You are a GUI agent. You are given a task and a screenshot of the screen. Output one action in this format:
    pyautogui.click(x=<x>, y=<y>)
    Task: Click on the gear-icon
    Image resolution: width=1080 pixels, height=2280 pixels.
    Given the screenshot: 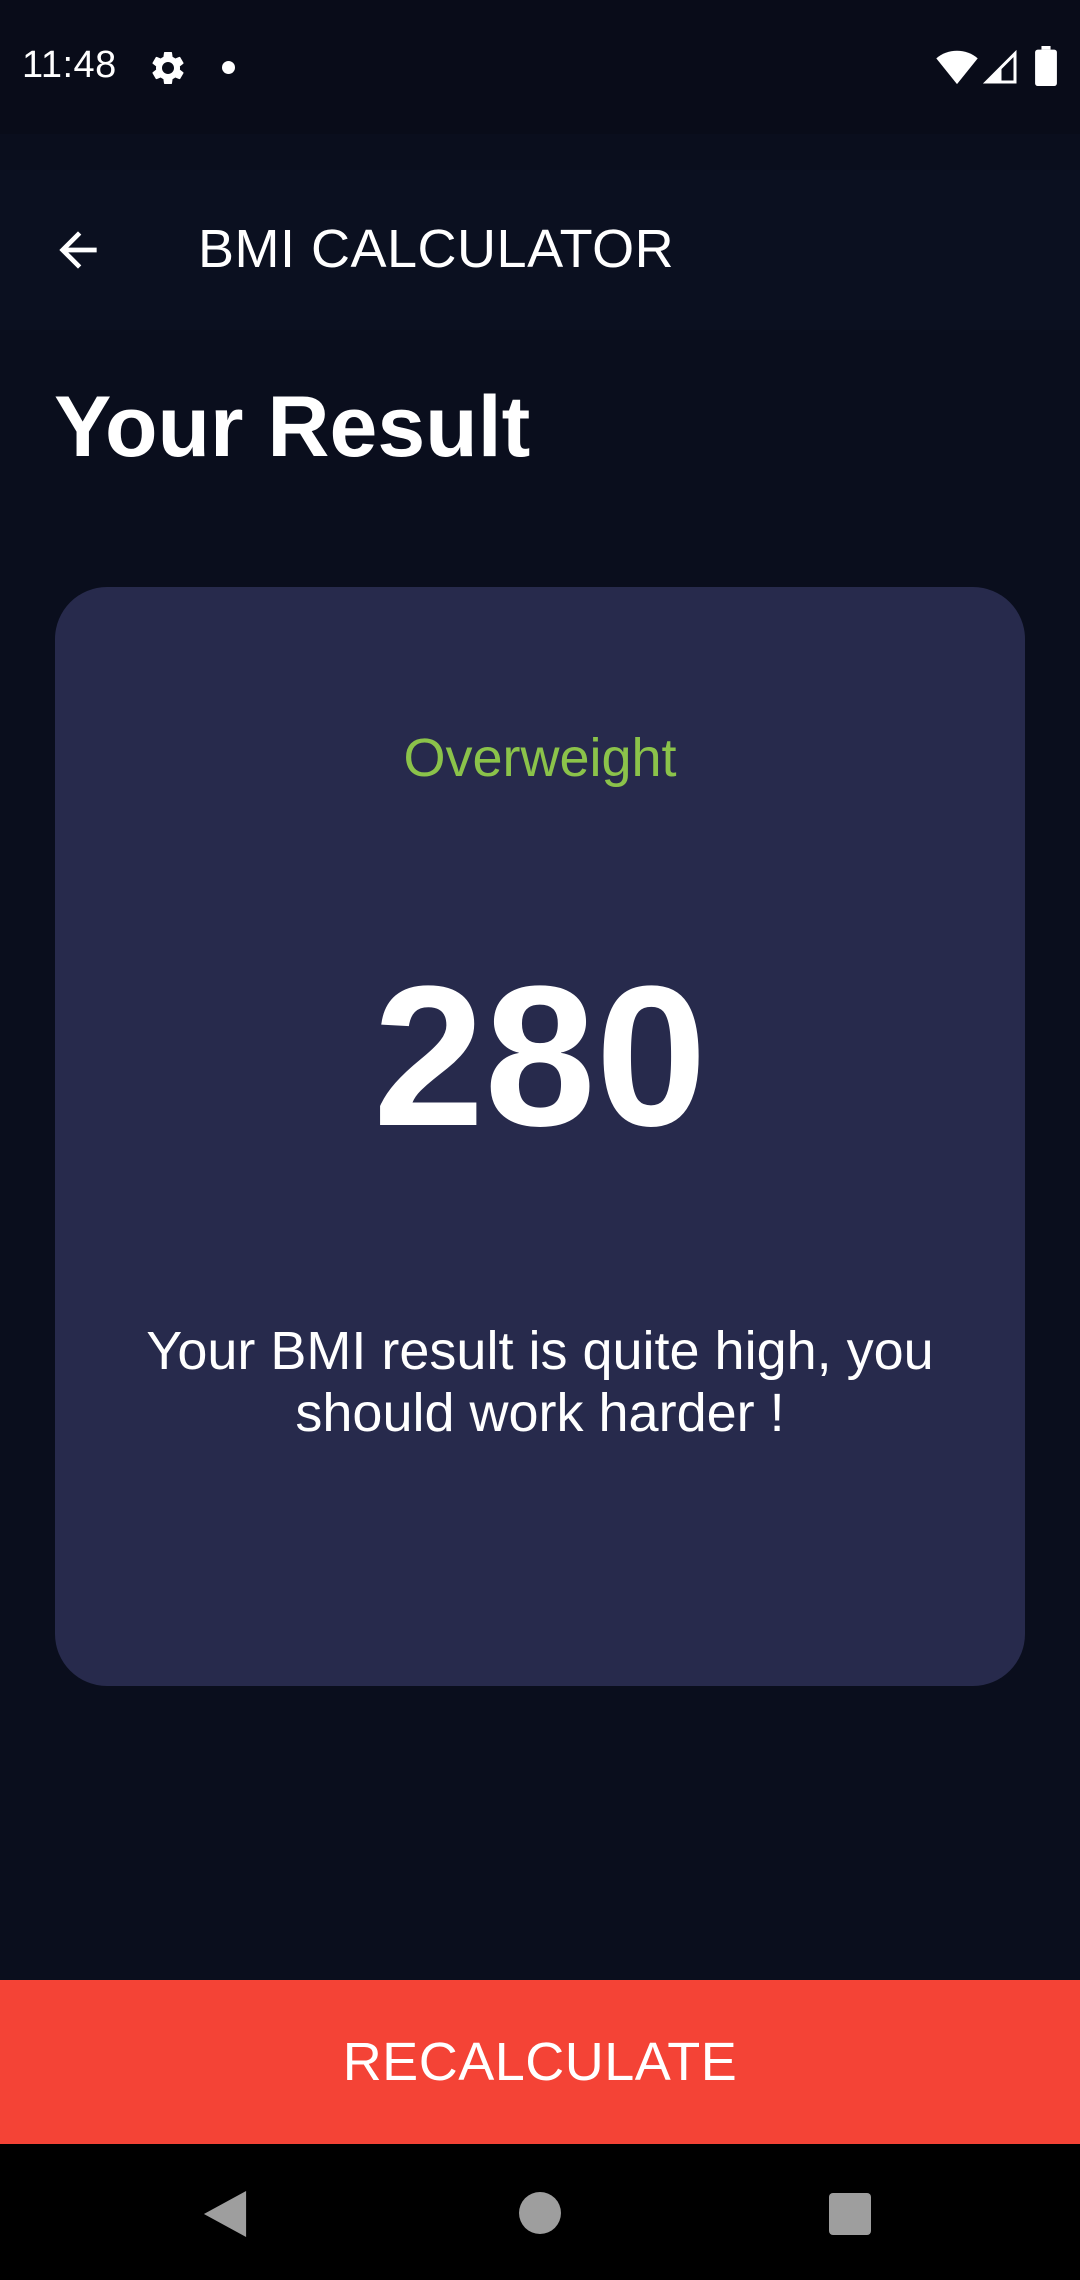 What is the action you would take?
    pyautogui.click(x=168, y=67)
    